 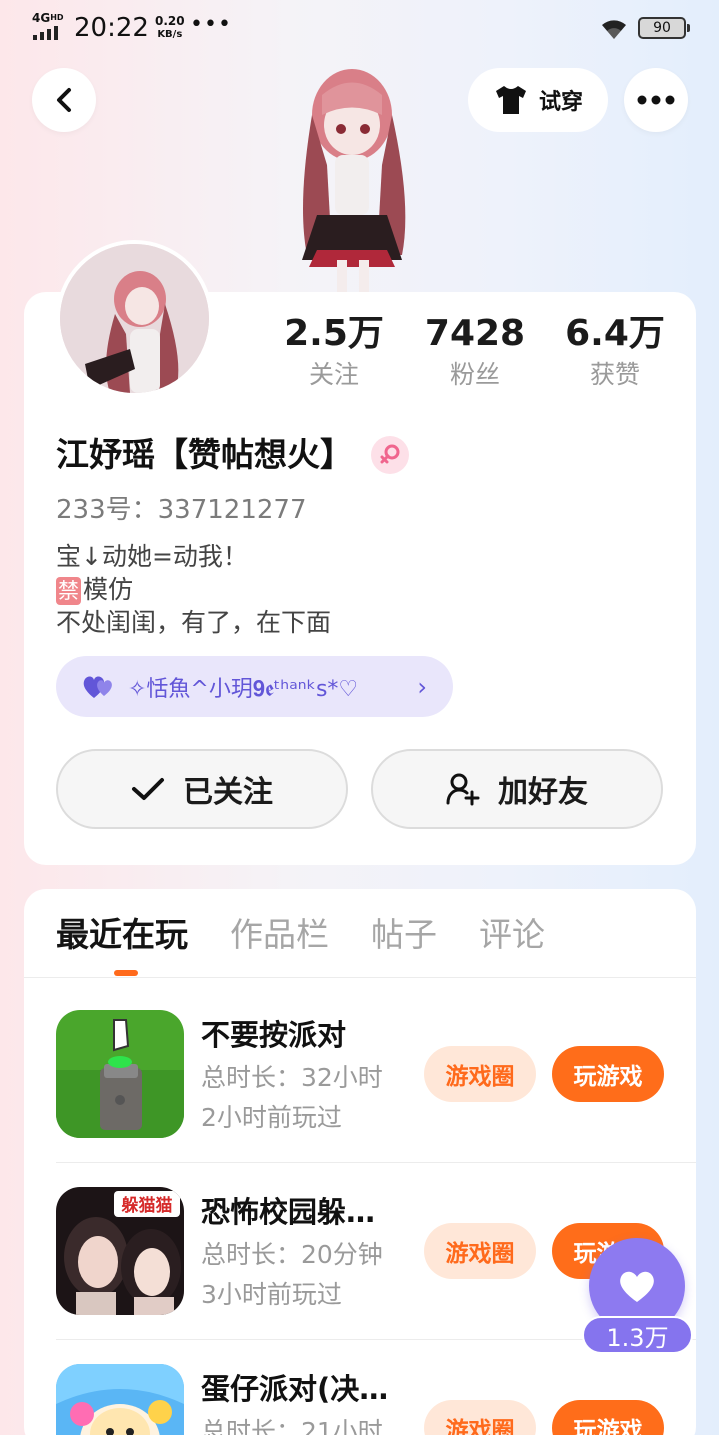 I want to click on status-time: 20:22, so click(x=111, y=28).